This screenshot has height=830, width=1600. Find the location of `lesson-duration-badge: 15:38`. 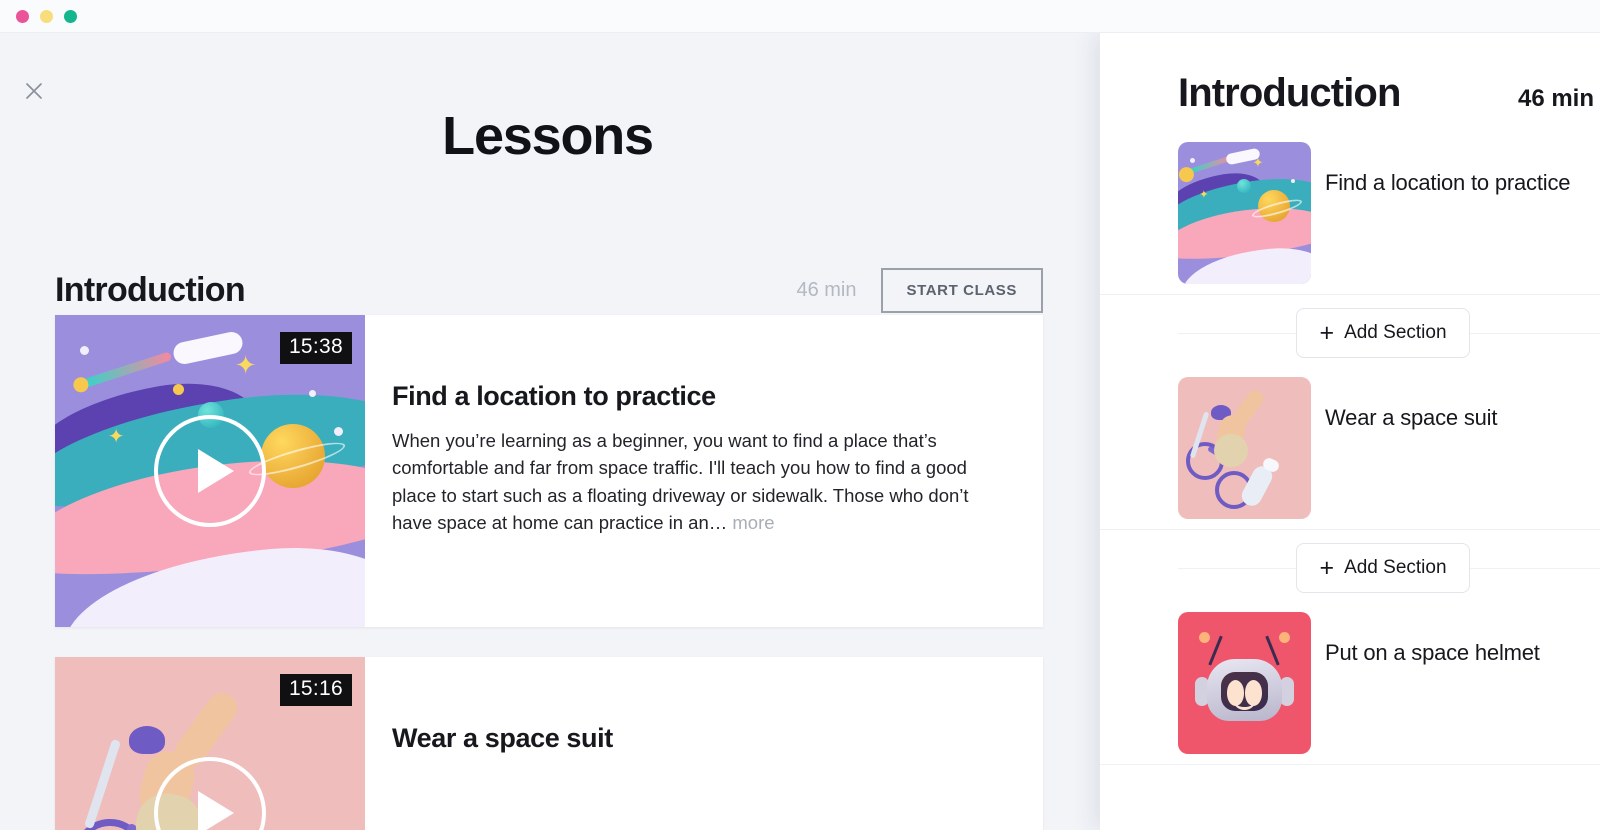

lesson-duration-badge: 15:38 is located at coordinates (315, 348).